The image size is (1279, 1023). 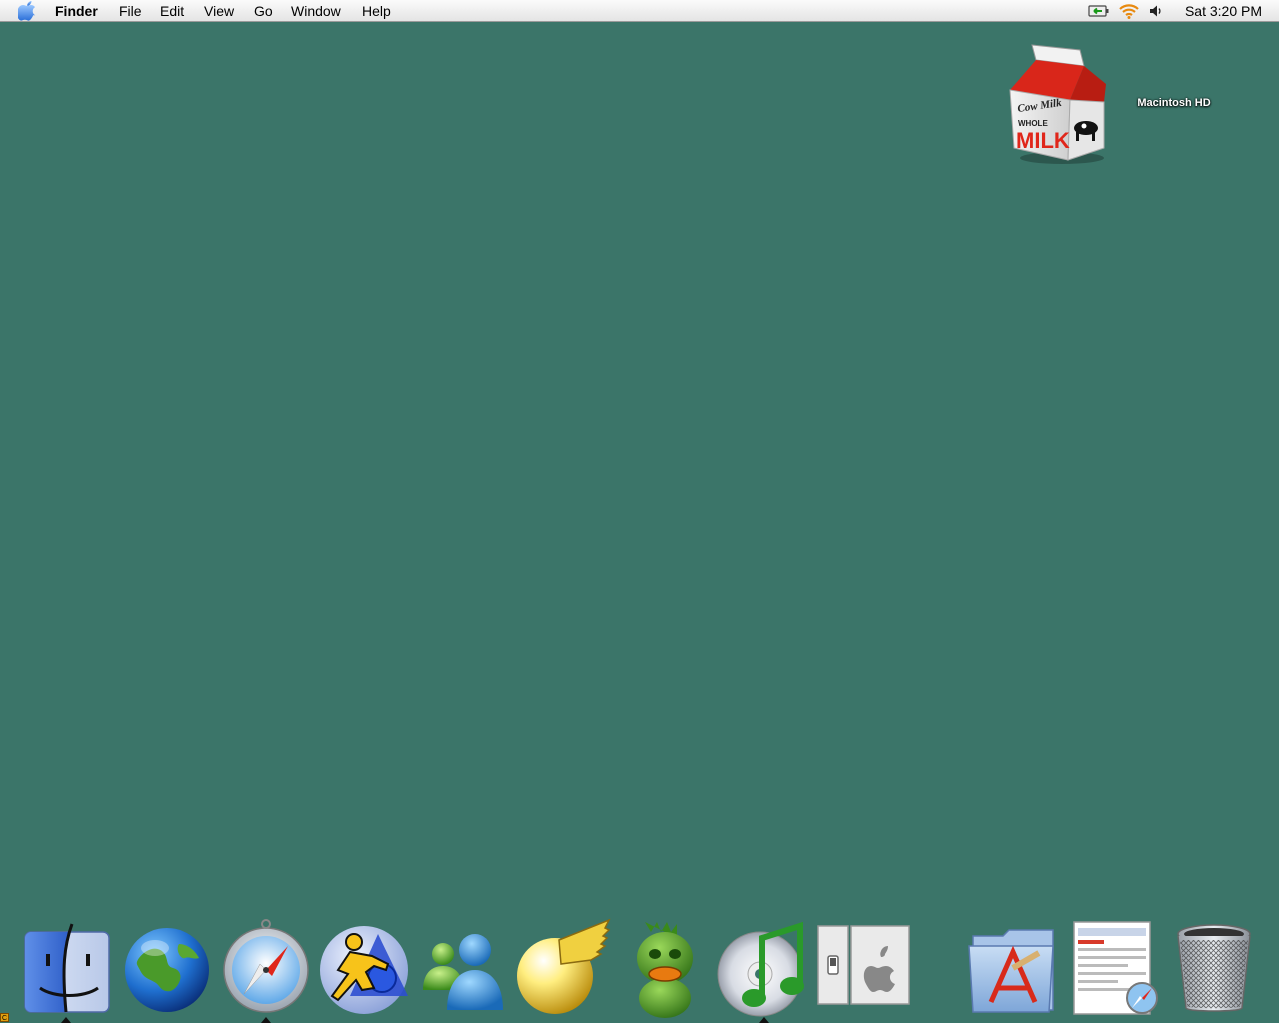 I want to click on apple-menu-icon, so click(x=27, y=11).